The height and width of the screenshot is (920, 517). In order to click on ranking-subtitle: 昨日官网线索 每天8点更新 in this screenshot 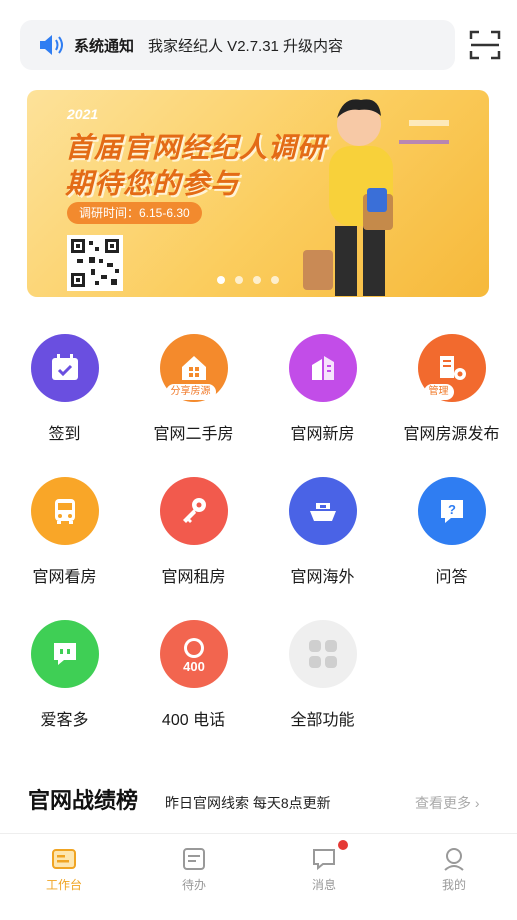, I will do `click(248, 803)`.